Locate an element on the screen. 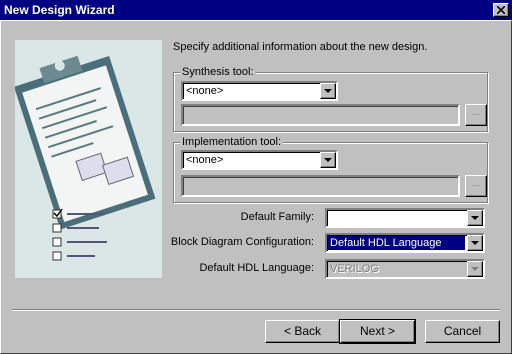 The height and width of the screenshot is (354, 512). implementation-path-field is located at coordinates (320, 186).